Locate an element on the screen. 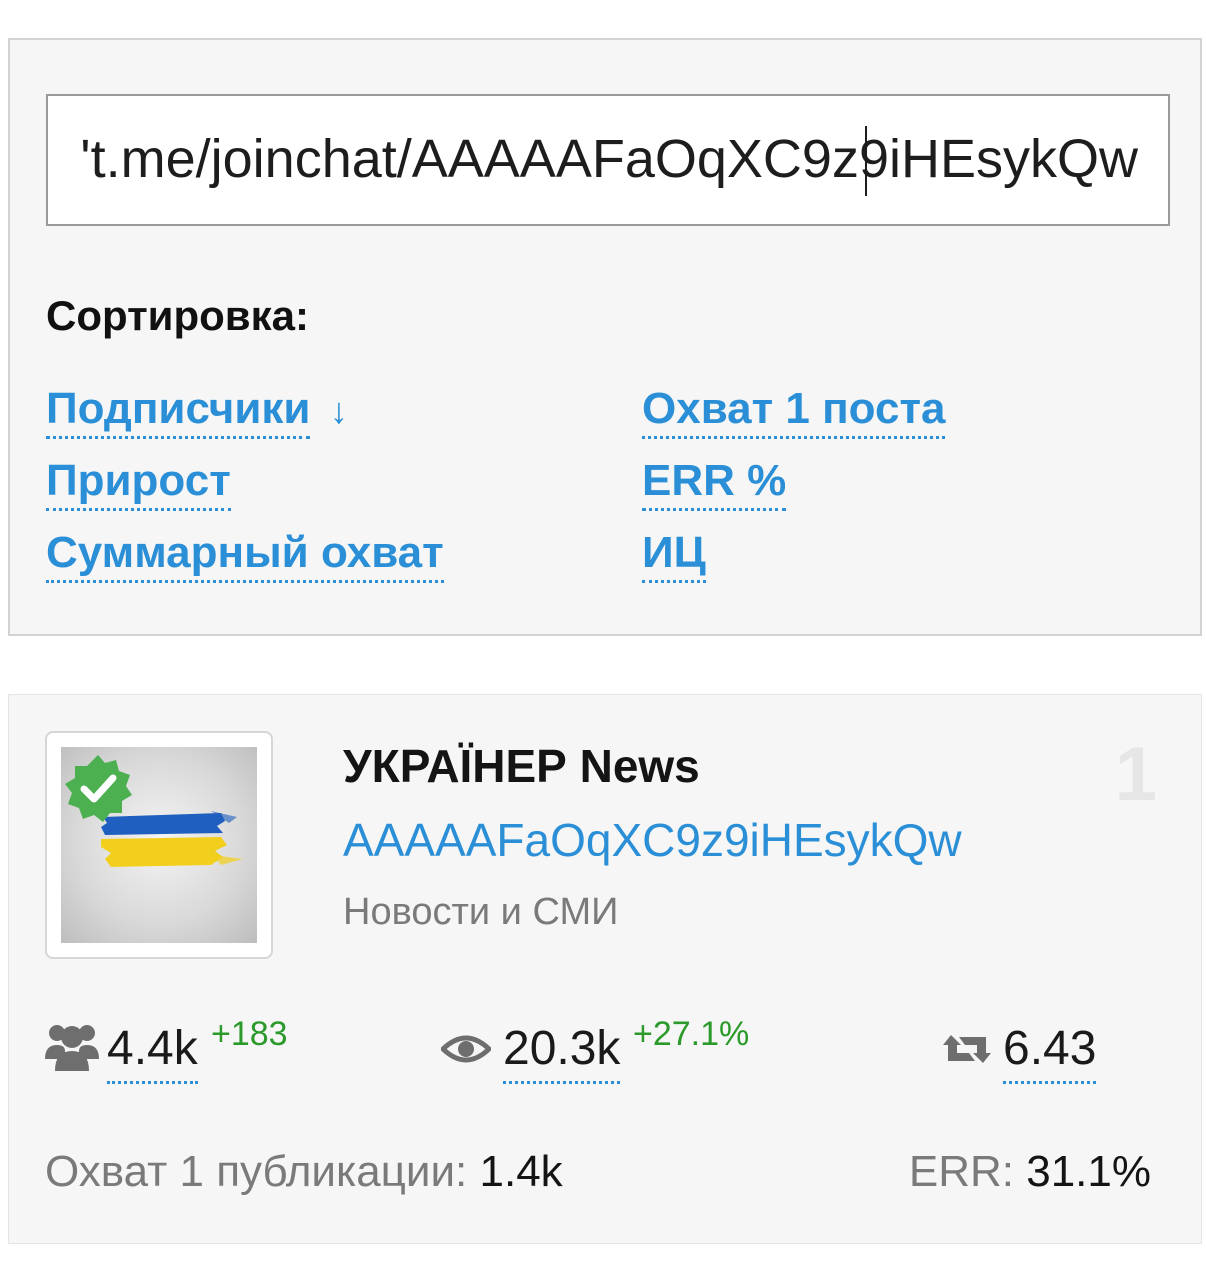  retweet-icon is located at coordinates (967, 1049).